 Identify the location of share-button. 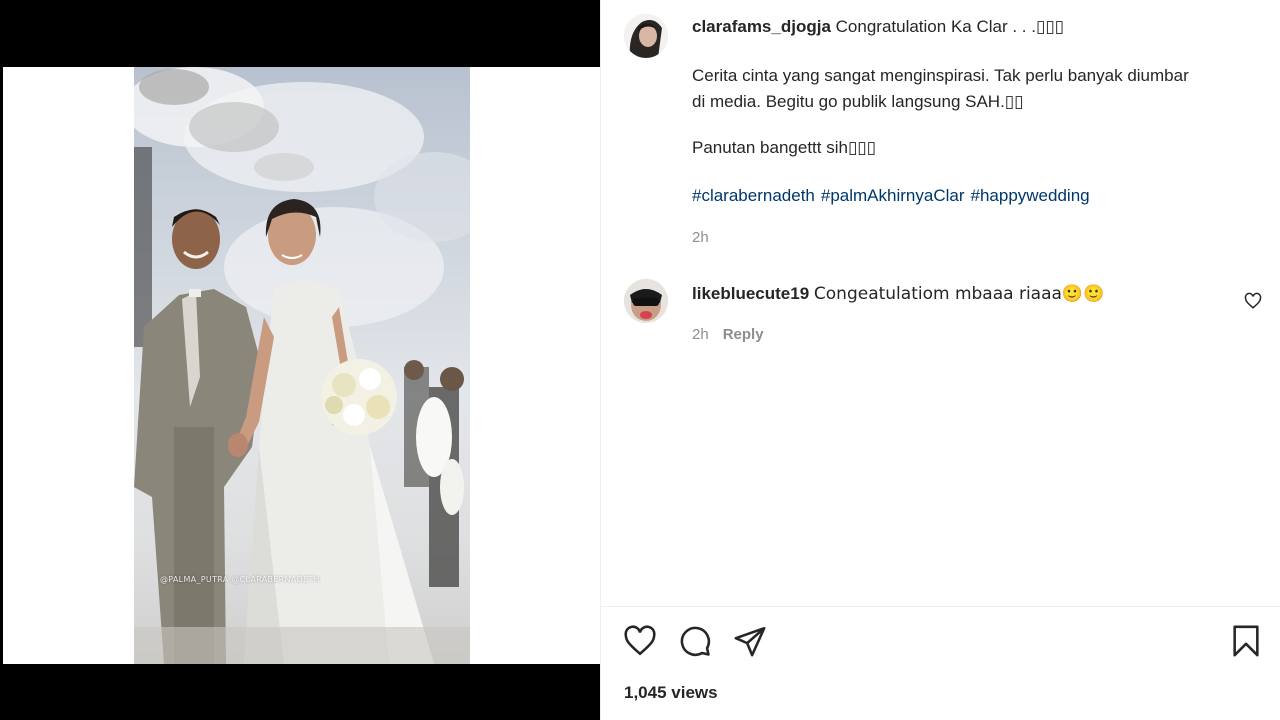
(750, 641).